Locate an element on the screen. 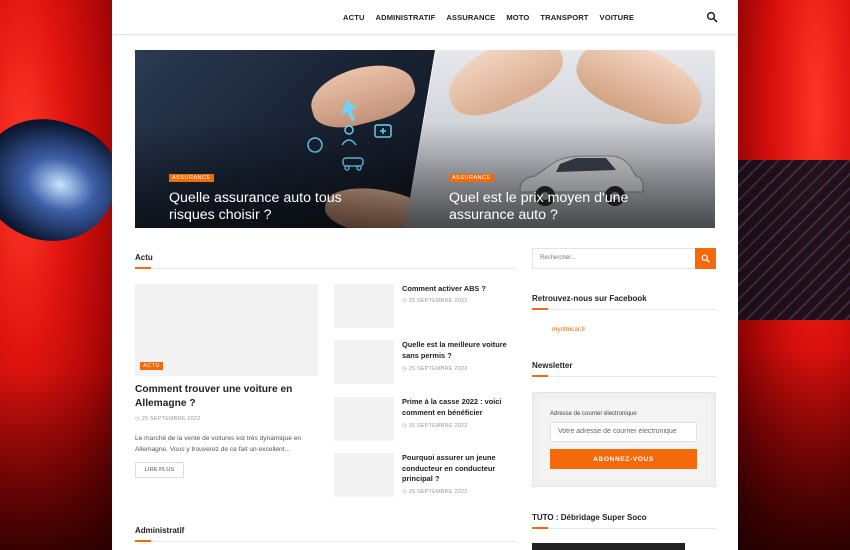  sidebar-tuto-title: TUTO : Débridage Super Soco is located at coordinates (589, 517).